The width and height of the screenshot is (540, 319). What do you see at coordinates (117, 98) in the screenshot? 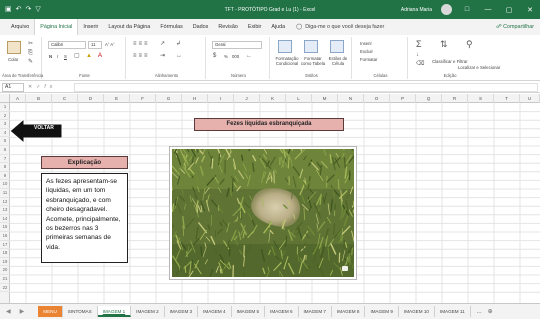
I see `column-header-e: E` at bounding box center [117, 98].